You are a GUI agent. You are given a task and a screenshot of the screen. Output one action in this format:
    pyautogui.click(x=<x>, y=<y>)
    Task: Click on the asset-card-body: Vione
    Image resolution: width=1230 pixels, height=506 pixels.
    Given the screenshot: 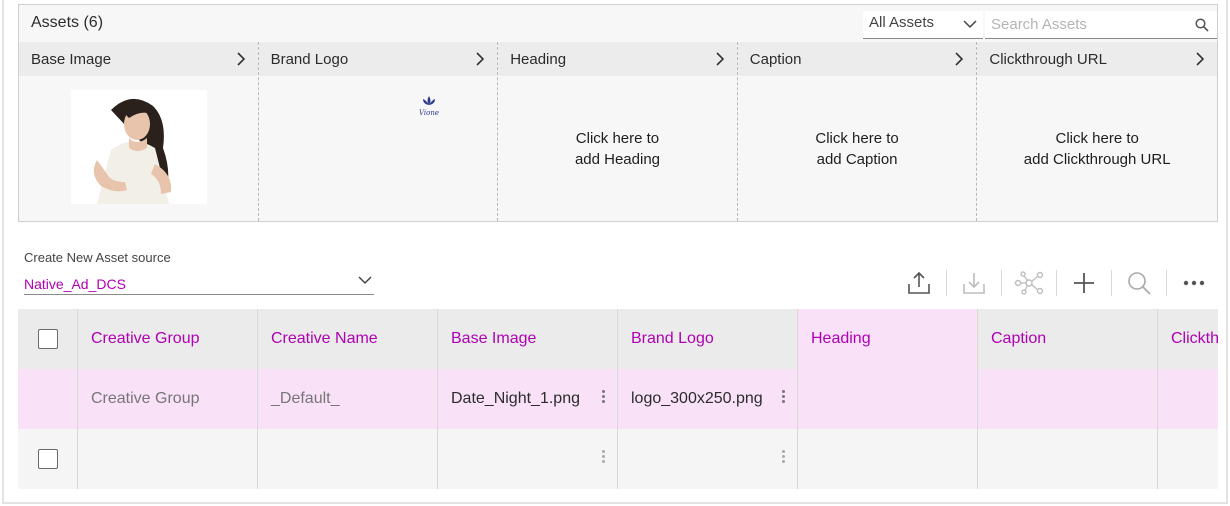 What is the action you would take?
    pyautogui.click(x=378, y=148)
    